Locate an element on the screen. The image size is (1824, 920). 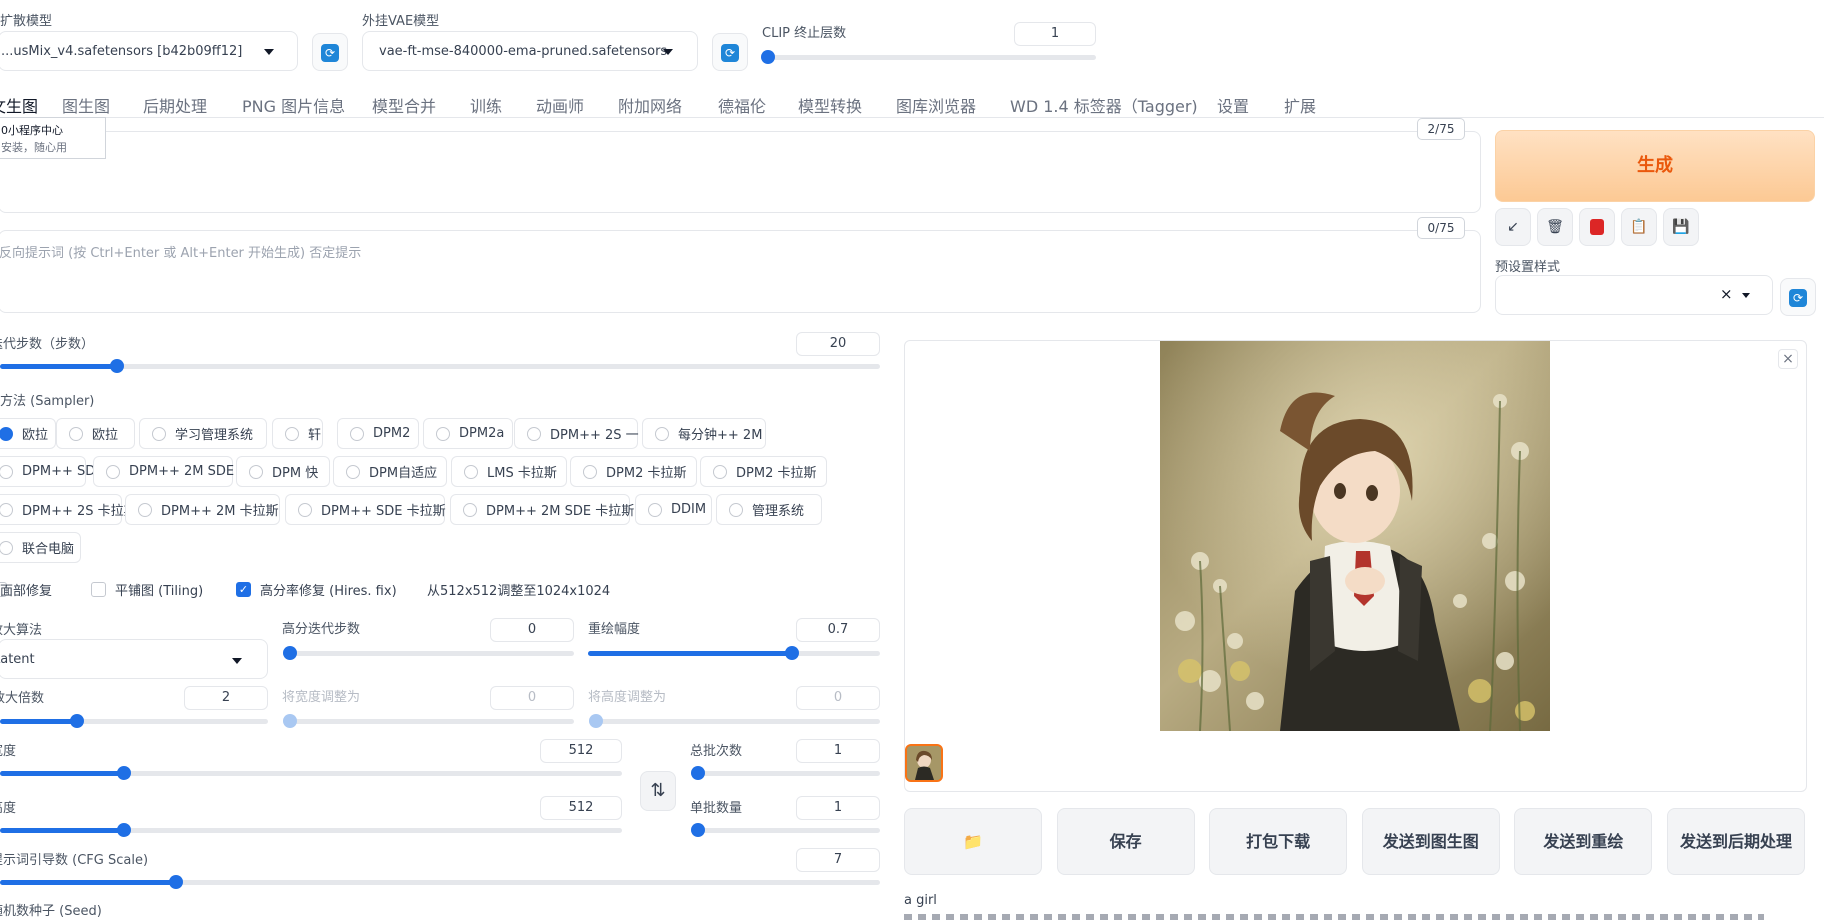
cfg-number-input: 7 is located at coordinates (838, 860).